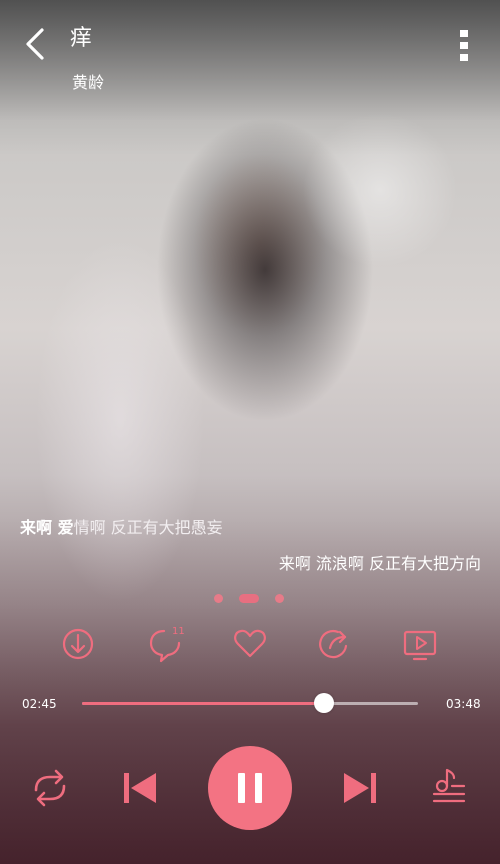  Describe the element at coordinates (178, 631) in the screenshot. I see `comment-count-badge: 11` at that location.